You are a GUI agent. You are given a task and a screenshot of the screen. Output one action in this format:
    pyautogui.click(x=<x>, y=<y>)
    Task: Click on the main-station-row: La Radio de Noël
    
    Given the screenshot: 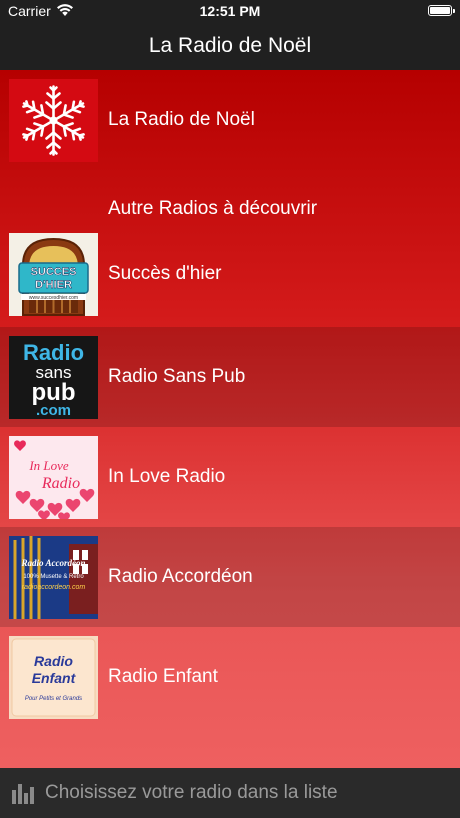 What is the action you would take?
    pyautogui.click(x=230, y=120)
    